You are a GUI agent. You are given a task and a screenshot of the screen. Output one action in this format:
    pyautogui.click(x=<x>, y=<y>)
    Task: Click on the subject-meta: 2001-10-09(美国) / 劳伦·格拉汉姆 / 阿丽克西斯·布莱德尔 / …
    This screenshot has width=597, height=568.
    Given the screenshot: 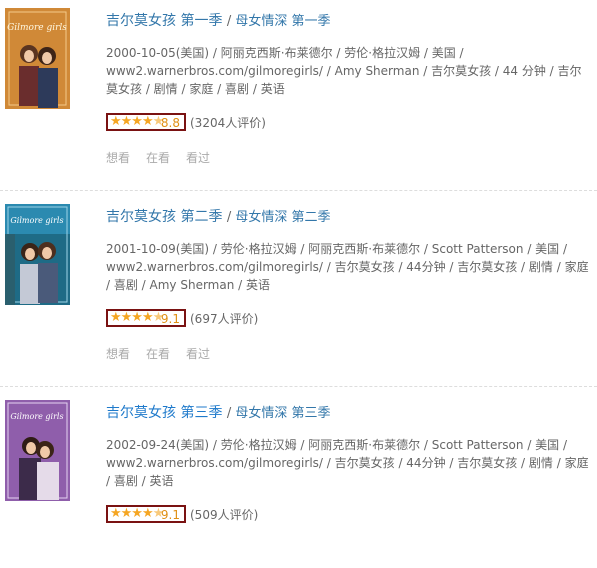 What is the action you would take?
    pyautogui.click(x=347, y=267)
    